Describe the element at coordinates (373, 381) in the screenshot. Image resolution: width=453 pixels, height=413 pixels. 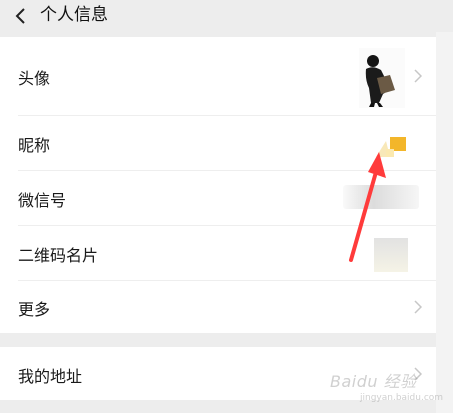
I see `baidu-watermark: Baidu 经验` at that location.